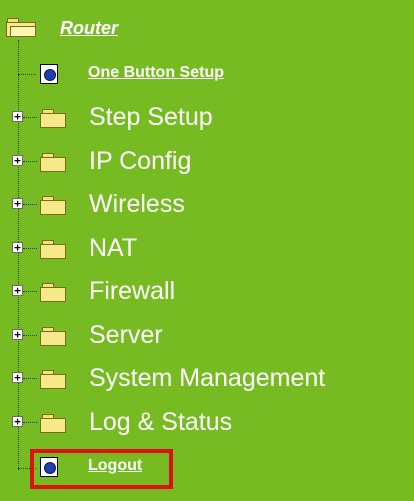 This screenshot has width=414, height=501. What do you see at coordinates (156, 73) in the screenshot?
I see `one-button-setup-link: One Button Setup` at bounding box center [156, 73].